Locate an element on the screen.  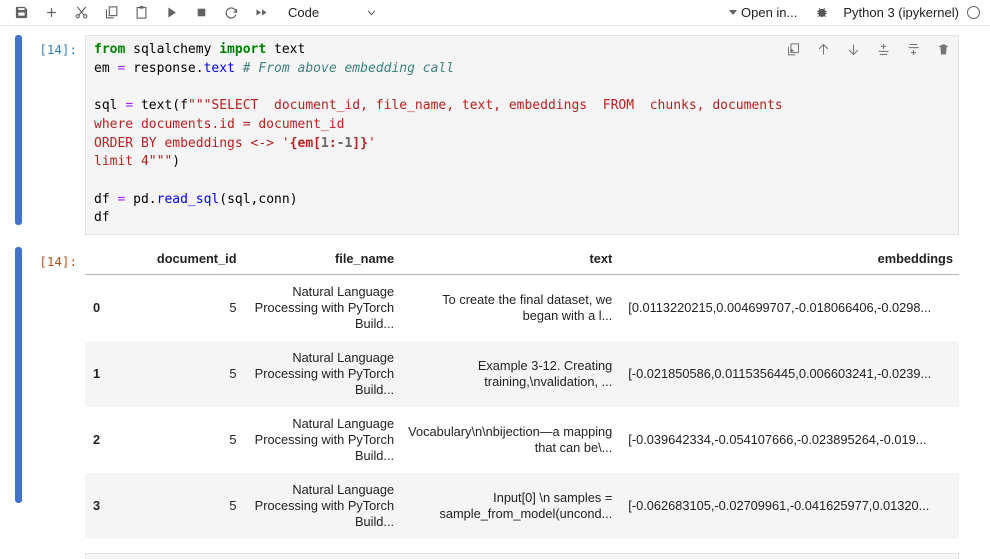
code-line: ORDER BY embeddings <-> '{em[1:-1]}' is located at coordinates (522, 144).